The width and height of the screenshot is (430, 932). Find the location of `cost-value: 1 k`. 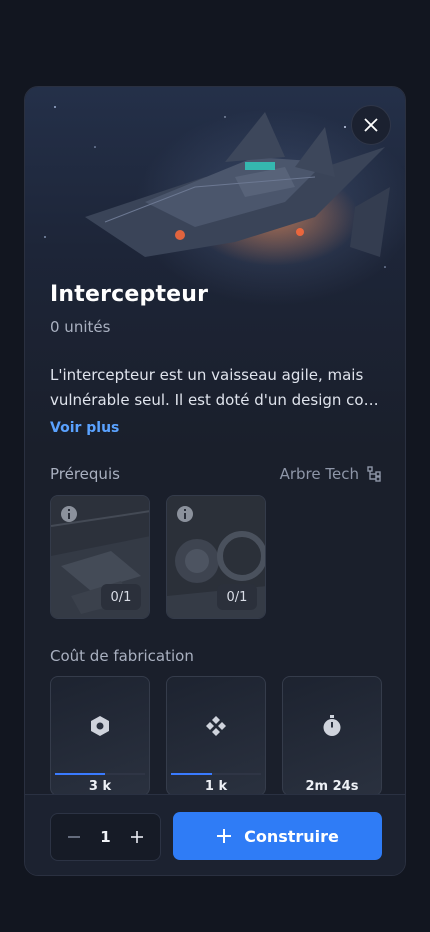

cost-value: 1 k is located at coordinates (216, 786).